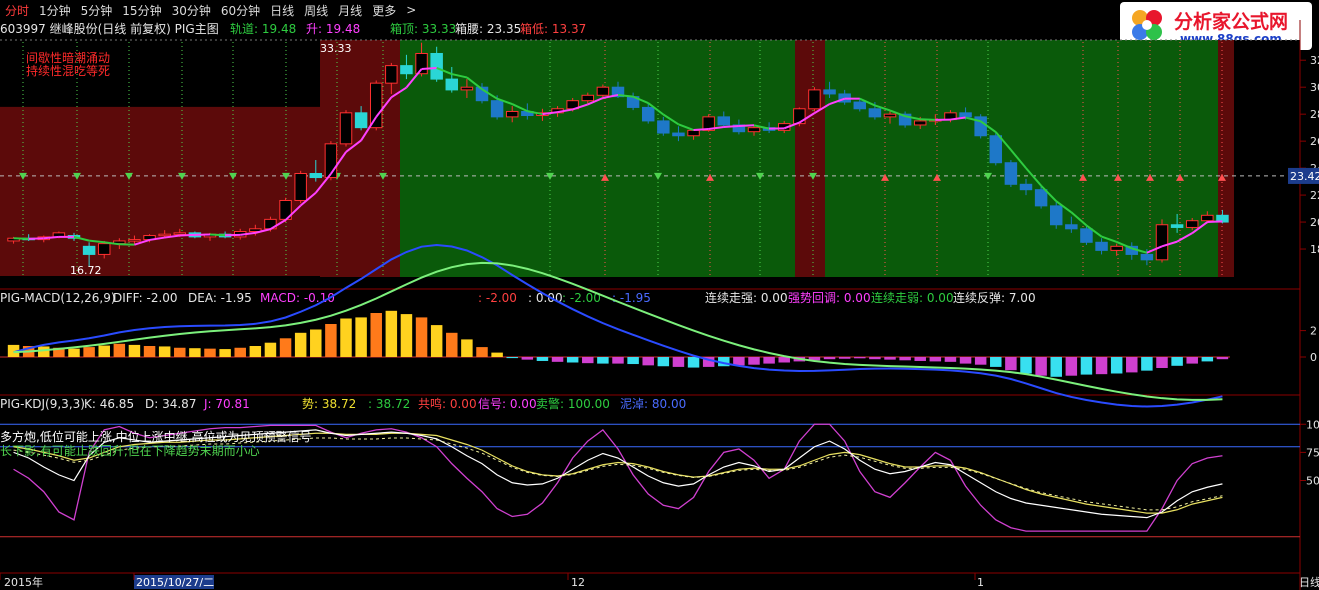  I want to click on kdj-tick-label: 50, so click(1312, 481).